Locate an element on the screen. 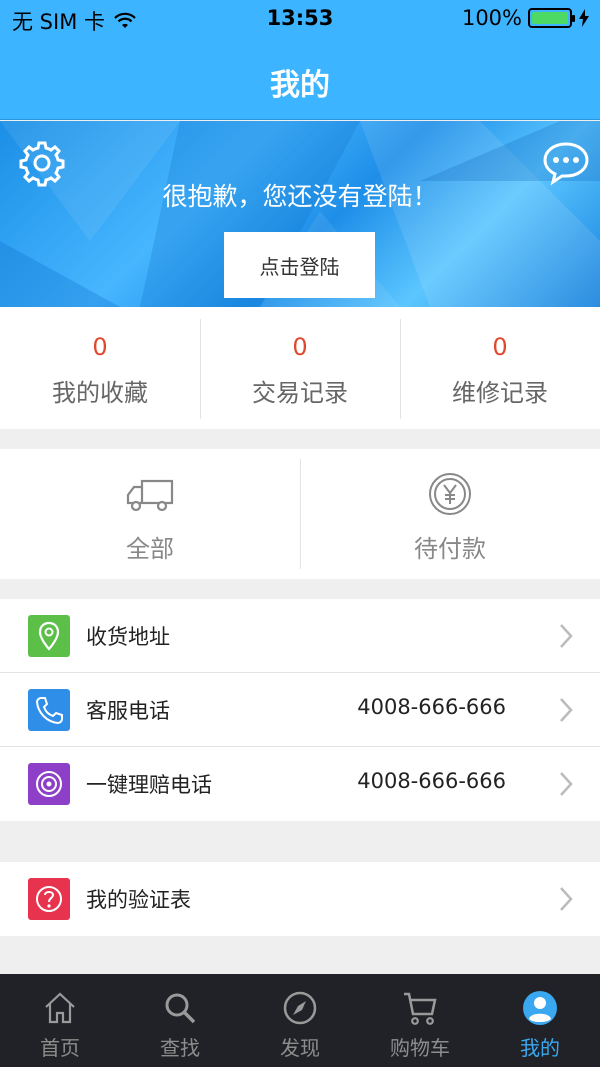  tab-mine: 我的 is located at coordinates (540, 1020).